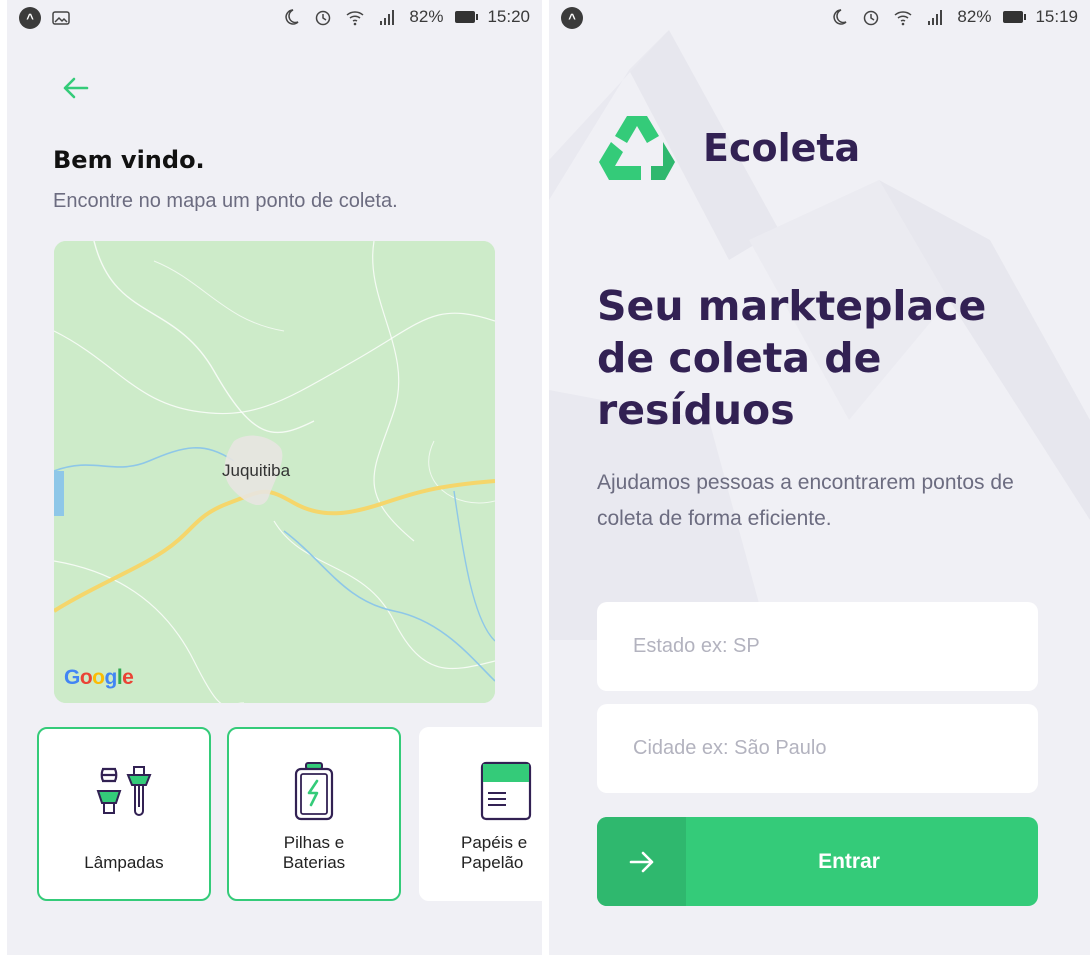  I want to click on clock: 15:20, so click(508, 16).